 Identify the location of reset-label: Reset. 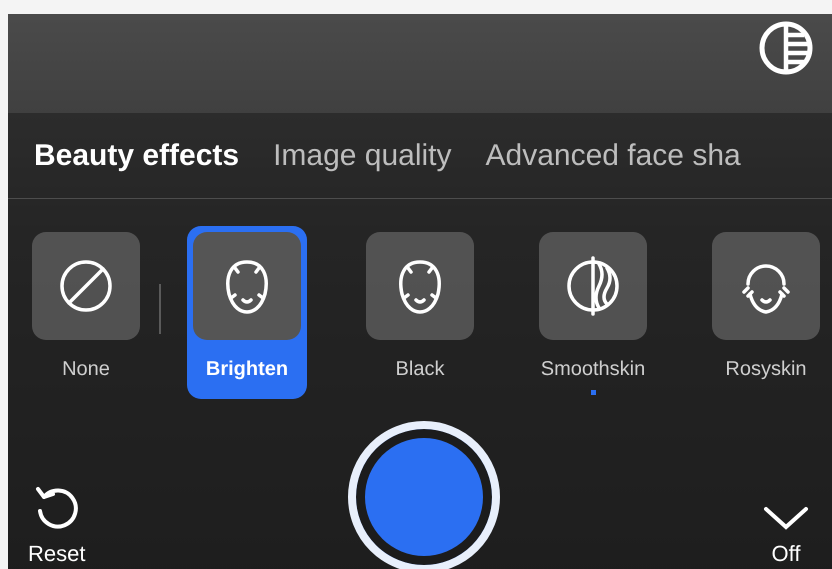
(57, 554).